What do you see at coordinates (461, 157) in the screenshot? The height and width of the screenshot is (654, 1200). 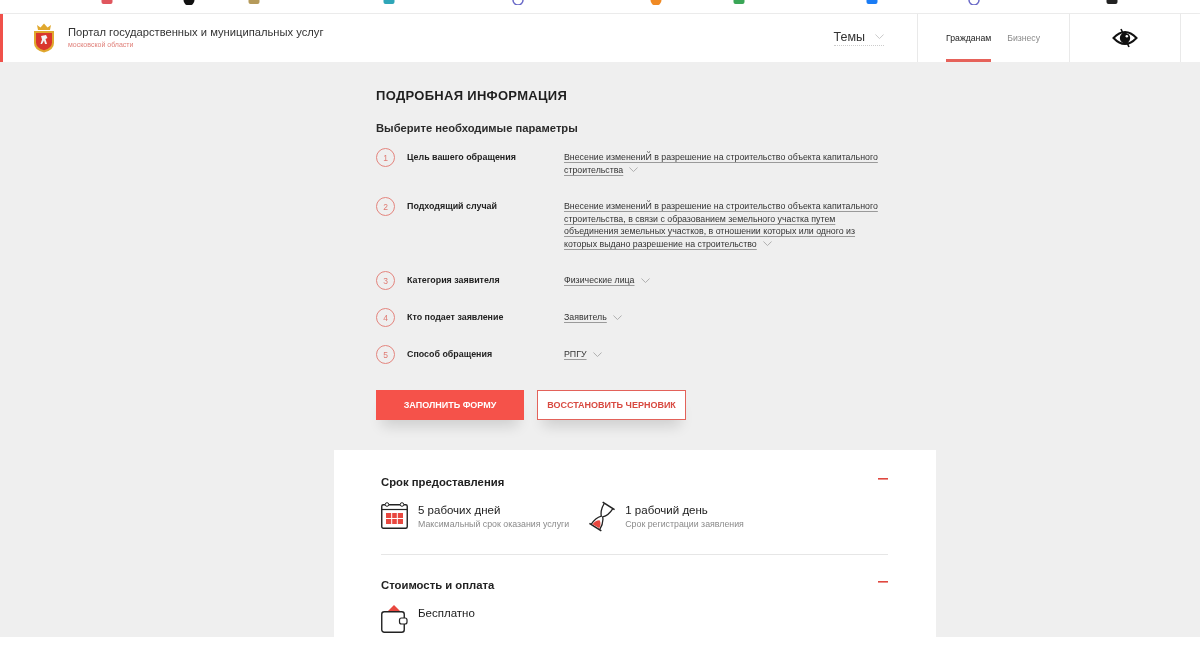 I see `parameter-label: Цель вашего обращения` at bounding box center [461, 157].